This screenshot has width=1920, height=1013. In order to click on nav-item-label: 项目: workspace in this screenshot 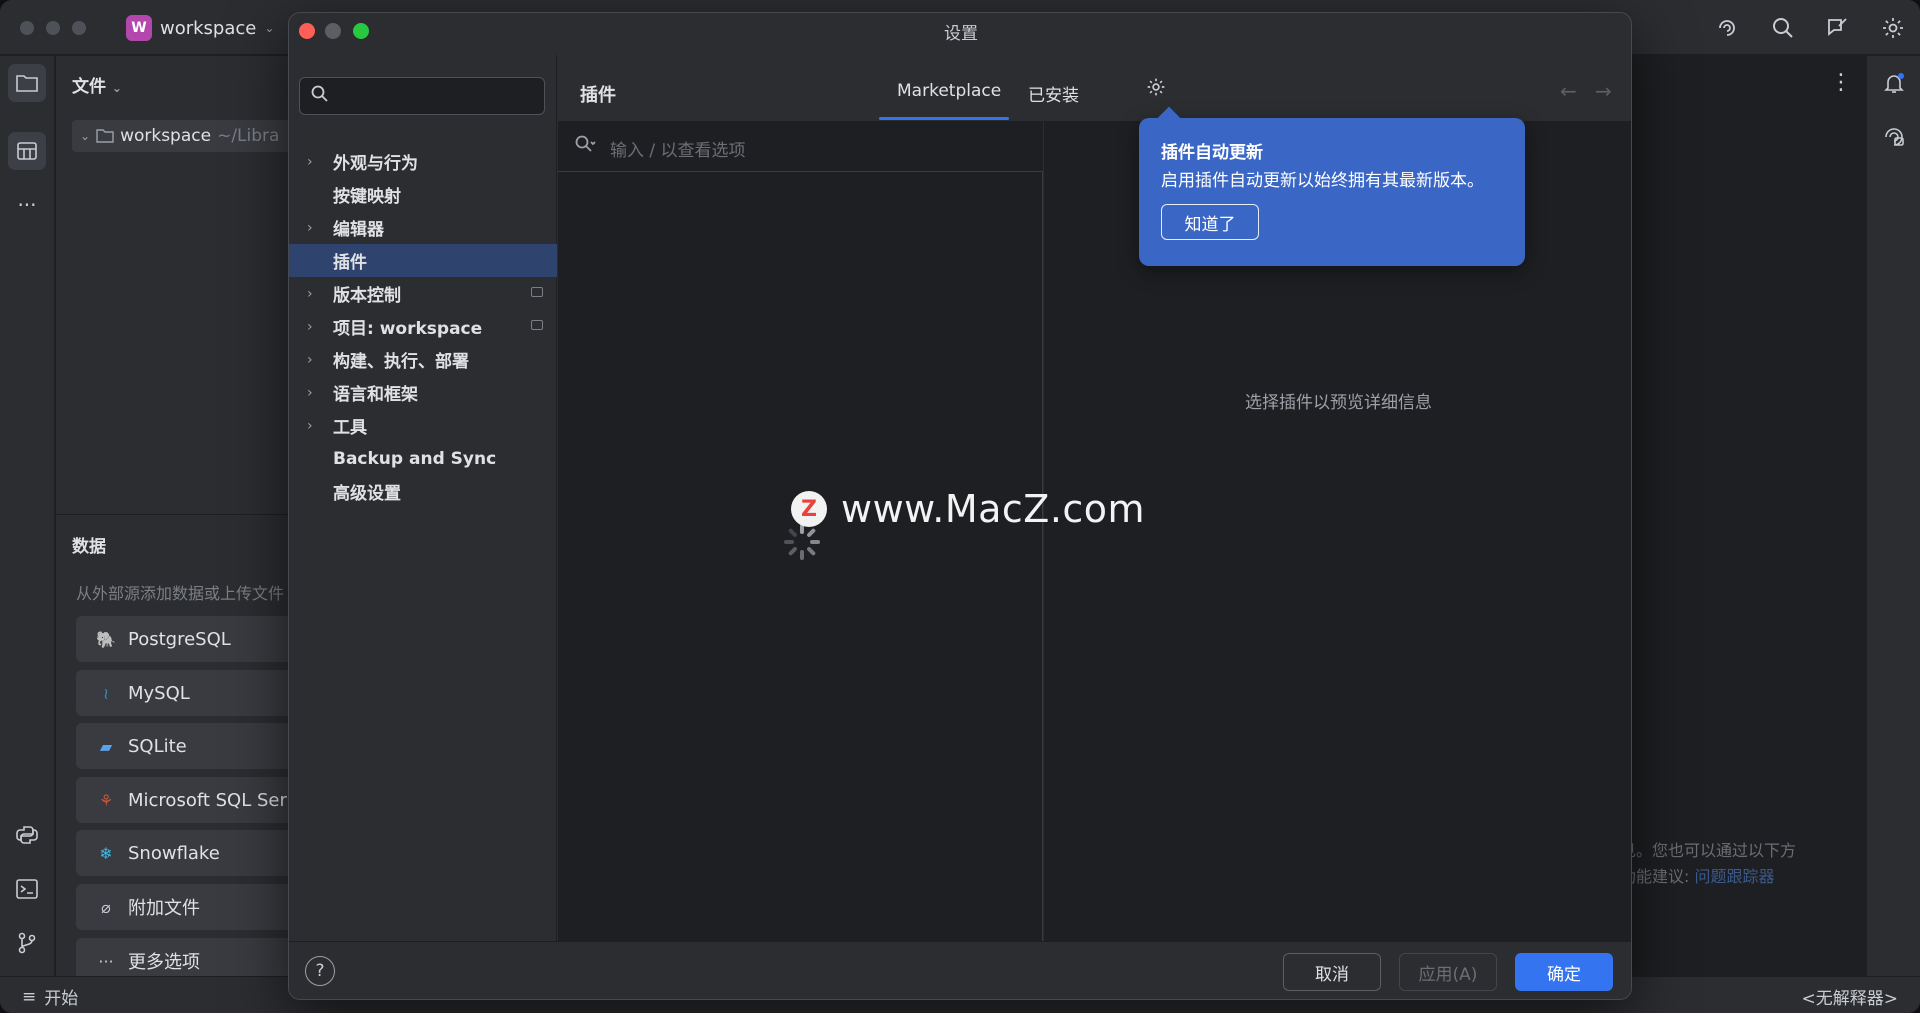, I will do `click(408, 329)`.